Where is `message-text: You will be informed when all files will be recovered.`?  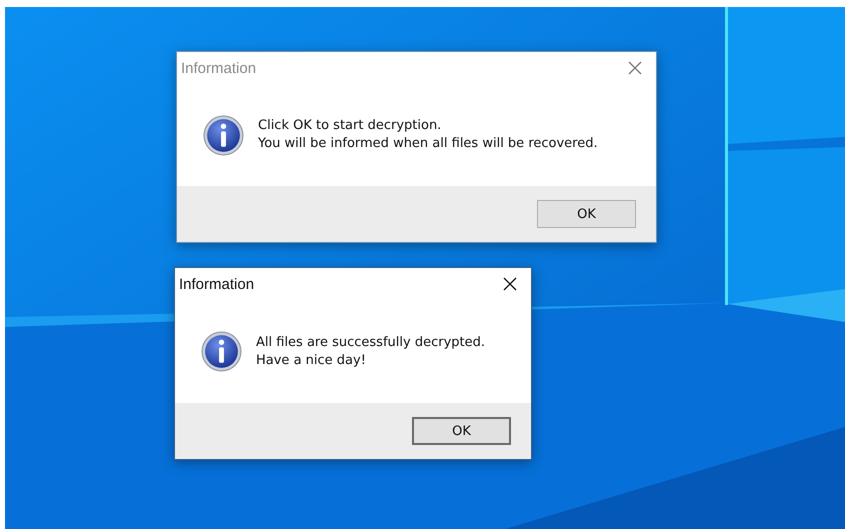 message-text: You will be informed when all files will be recovered. is located at coordinates (428, 144).